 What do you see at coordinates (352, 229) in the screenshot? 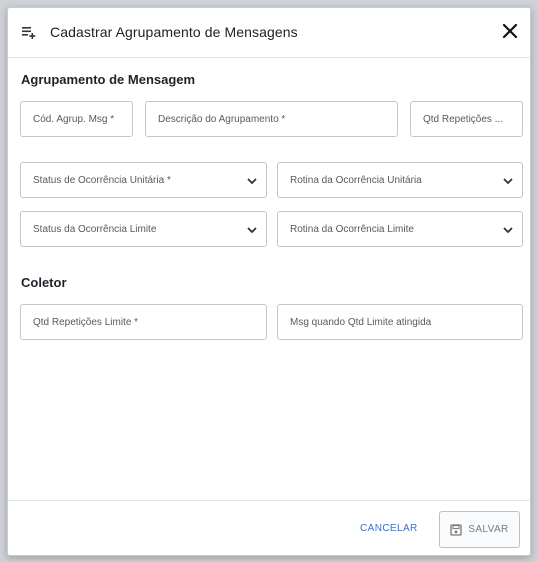
I see `rotina-limite-label: Rotina da Ocorrência Limite` at bounding box center [352, 229].